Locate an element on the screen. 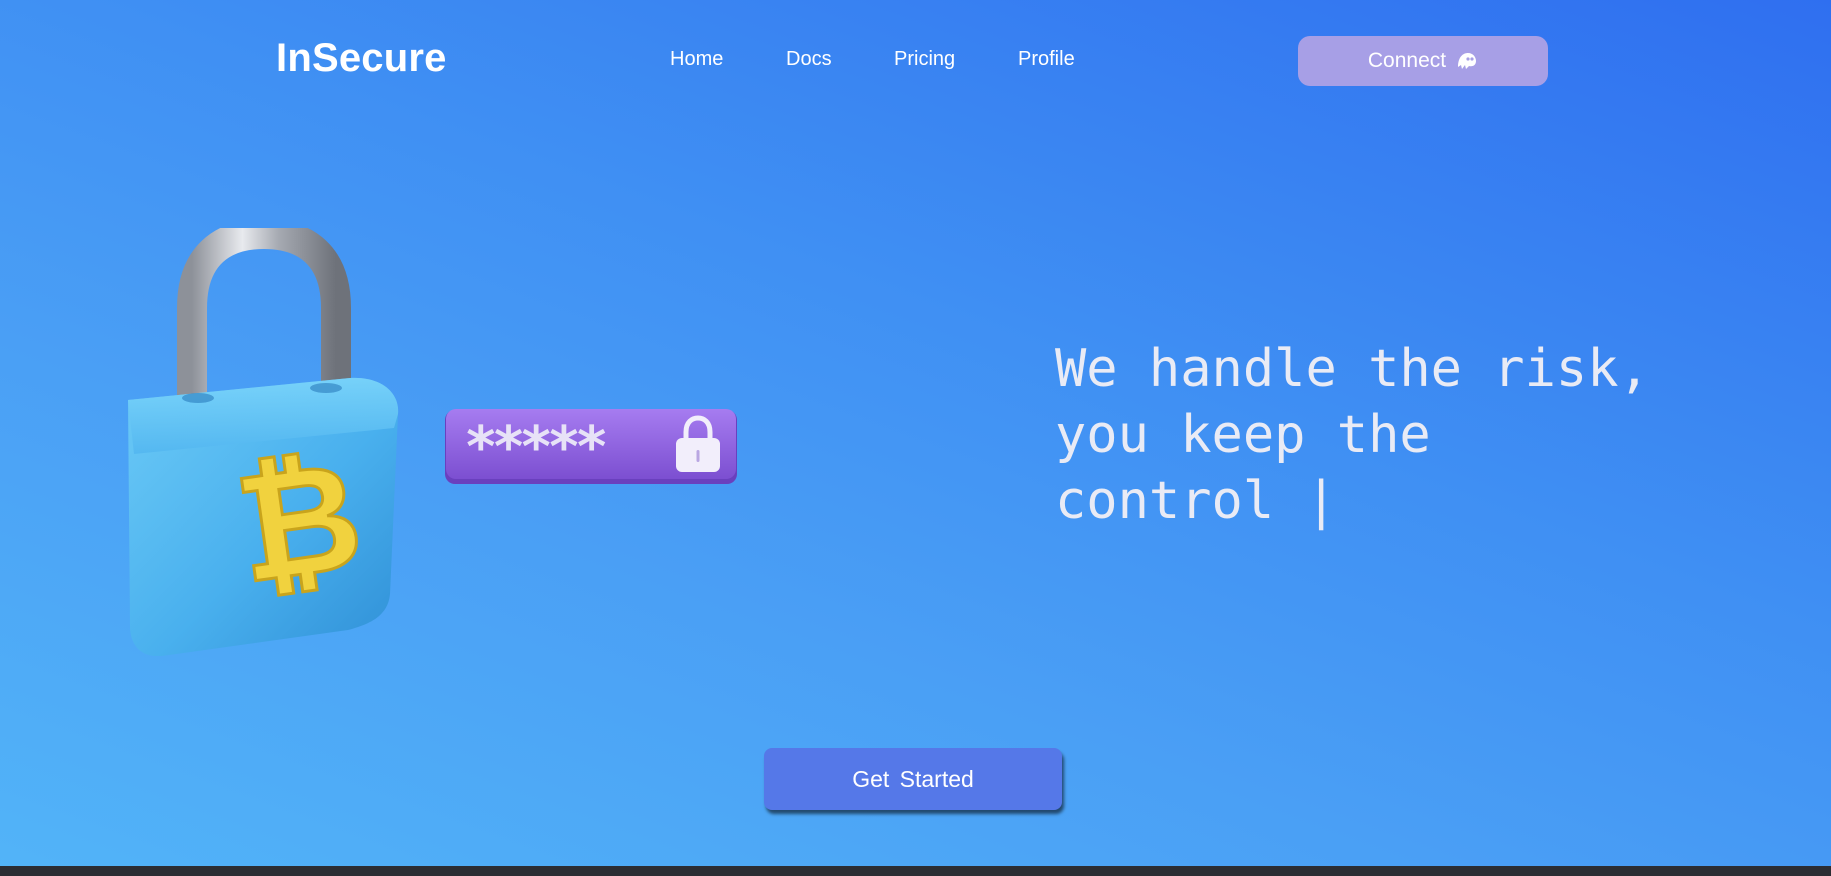  connect-button: Connect is located at coordinates (1423, 61).